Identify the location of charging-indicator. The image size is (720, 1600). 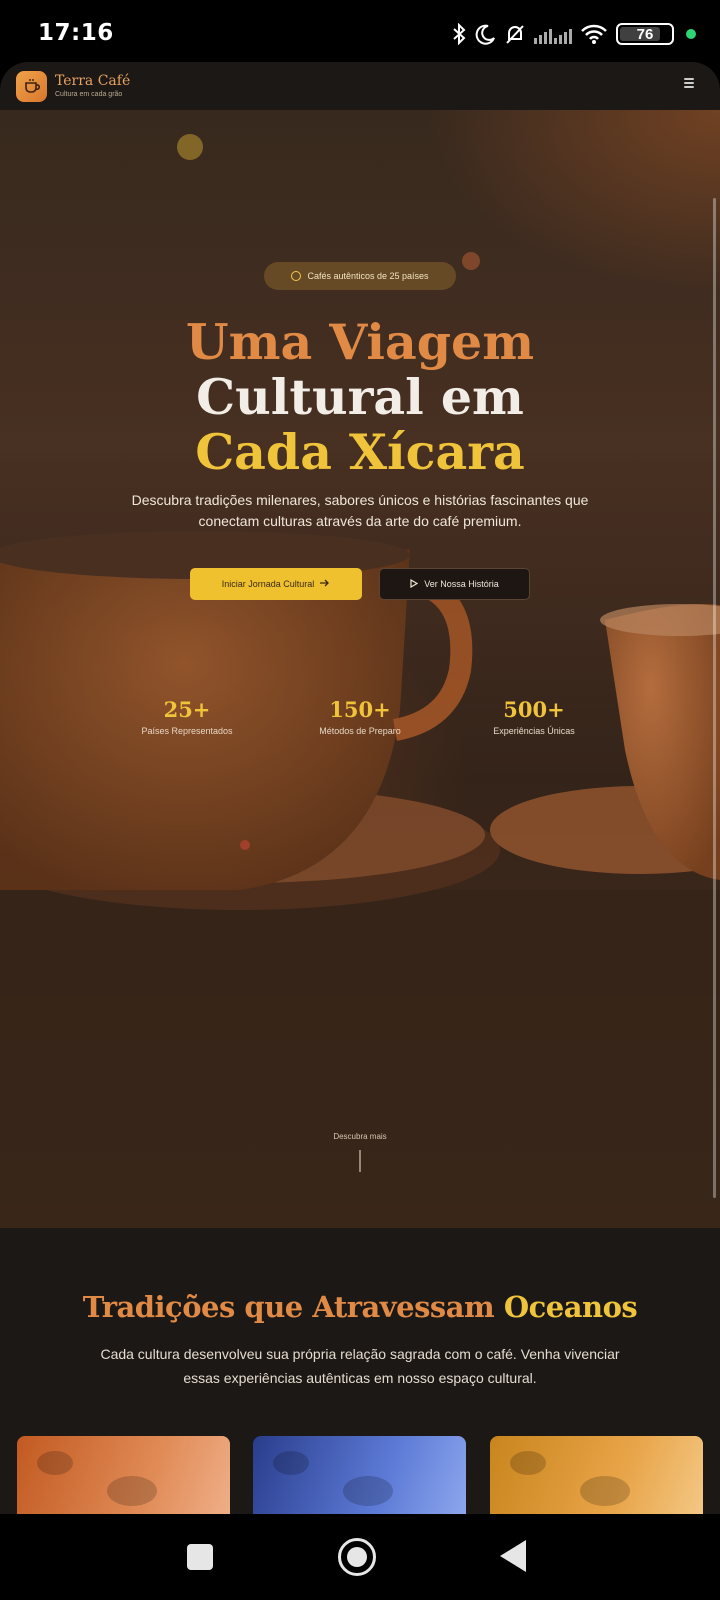
(691, 34).